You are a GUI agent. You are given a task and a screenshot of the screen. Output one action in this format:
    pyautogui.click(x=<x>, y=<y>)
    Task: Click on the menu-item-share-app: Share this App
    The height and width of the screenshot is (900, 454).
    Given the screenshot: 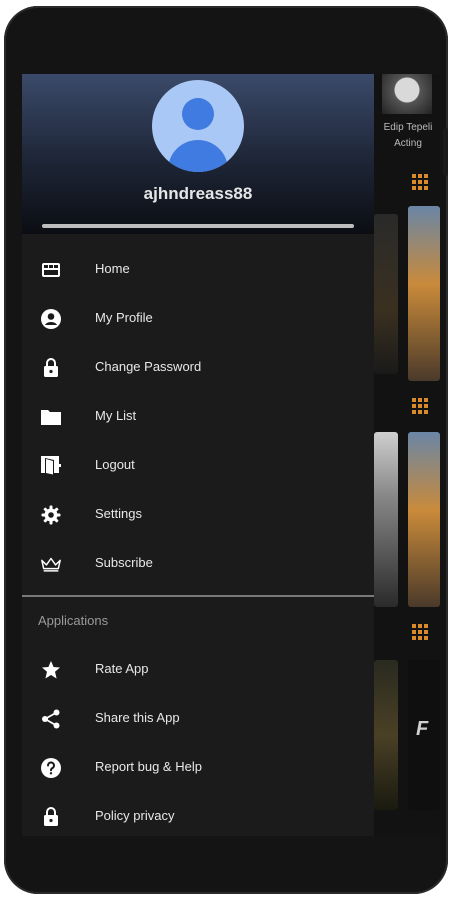 What is the action you would take?
    pyautogui.click(x=198, y=719)
    